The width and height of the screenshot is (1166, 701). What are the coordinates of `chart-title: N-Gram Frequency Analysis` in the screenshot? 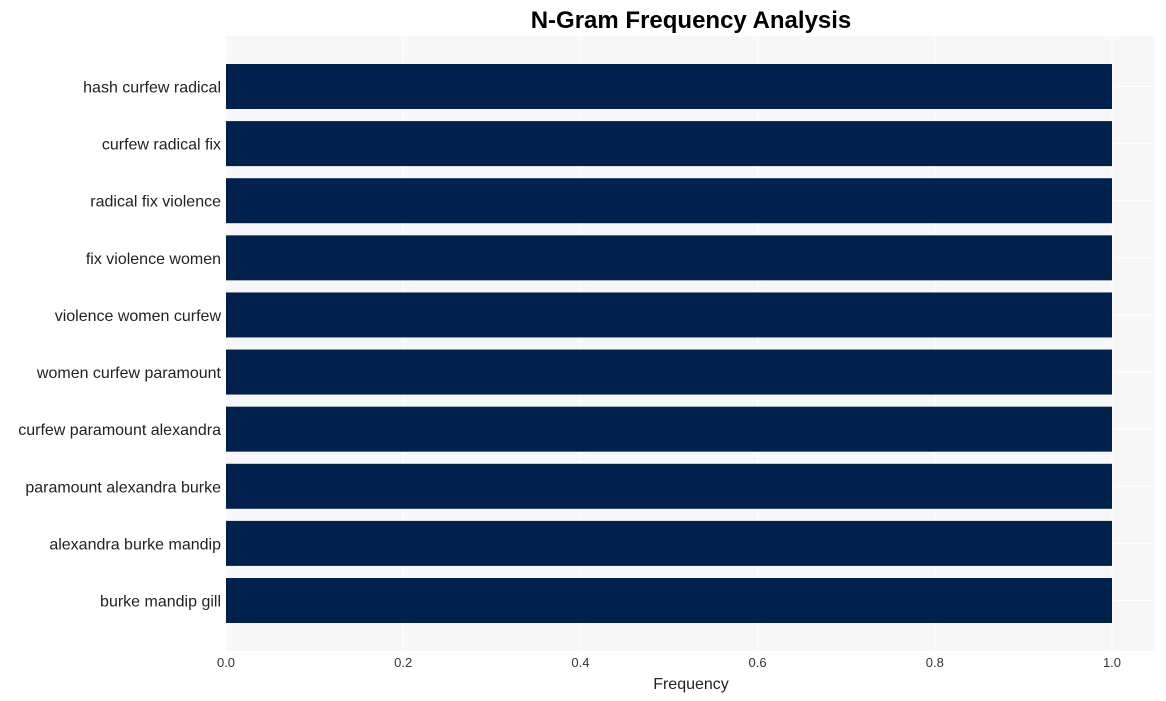 It's located at (691, 20).